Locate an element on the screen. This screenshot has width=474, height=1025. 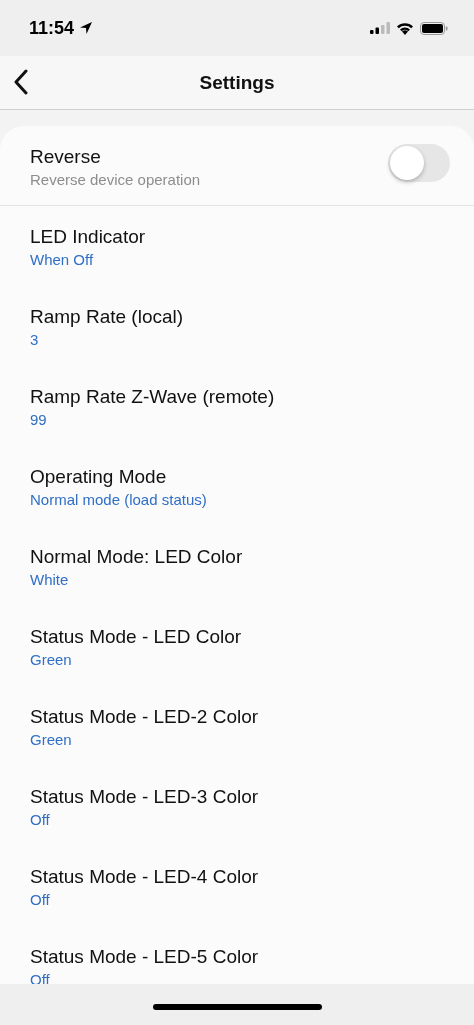
setting-title: Ramp Rate Z-Wave (remote) is located at coordinates (152, 397).